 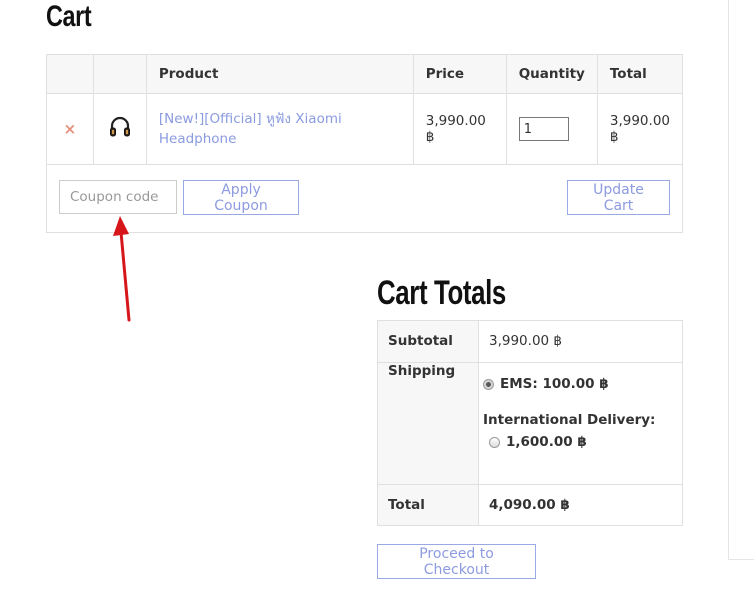 I want to click on product-thumbnail, so click(x=119, y=129).